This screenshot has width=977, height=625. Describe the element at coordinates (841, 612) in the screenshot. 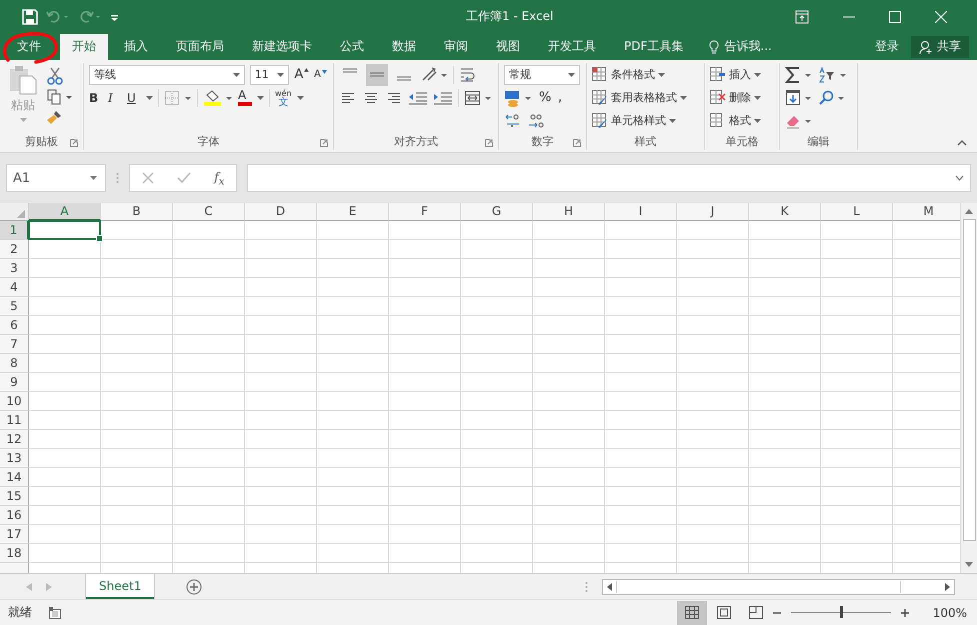

I see `zoom-slider` at that location.